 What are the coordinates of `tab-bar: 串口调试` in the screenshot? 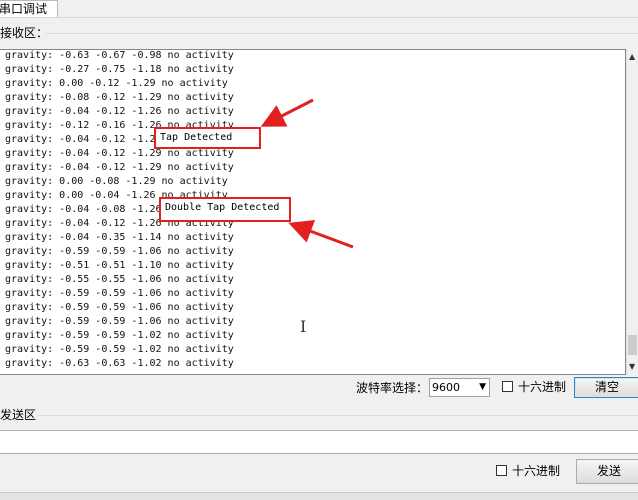 It's located at (319, 9).